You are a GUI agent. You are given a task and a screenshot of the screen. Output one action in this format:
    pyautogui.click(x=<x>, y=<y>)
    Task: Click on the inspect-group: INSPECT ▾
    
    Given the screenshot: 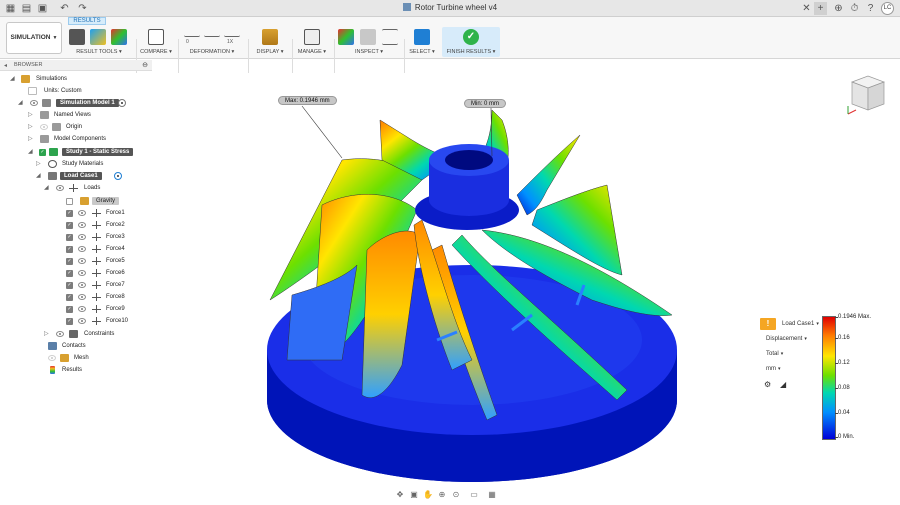 What is the action you would take?
    pyautogui.click(x=369, y=42)
    